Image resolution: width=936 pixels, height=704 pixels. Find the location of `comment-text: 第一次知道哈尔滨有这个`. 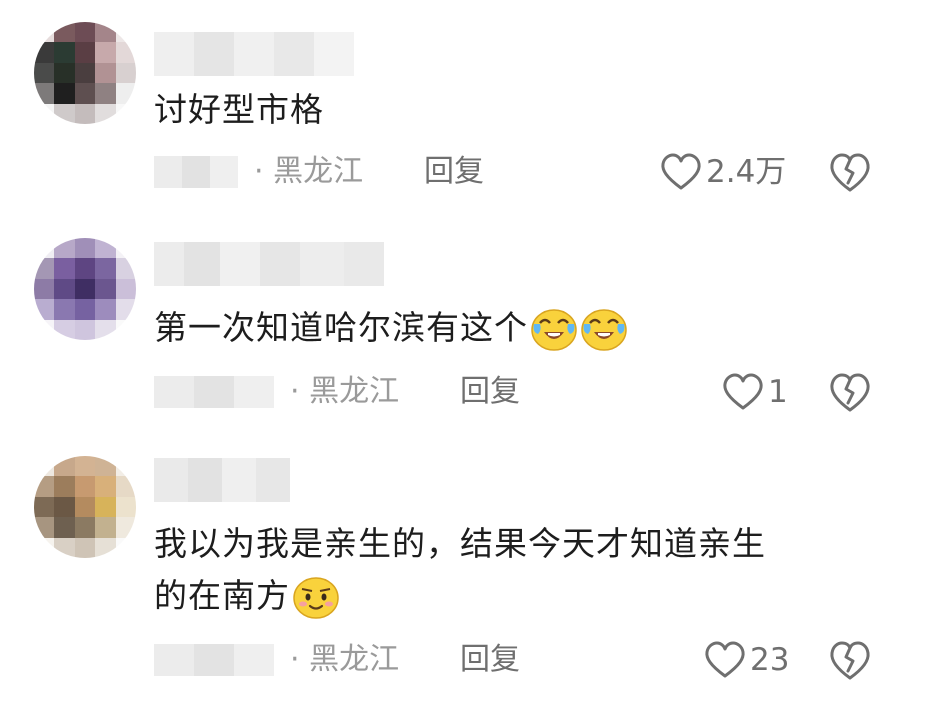

comment-text: 第一次知道哈尔滨有这个 is located at coordinates (524, 328).